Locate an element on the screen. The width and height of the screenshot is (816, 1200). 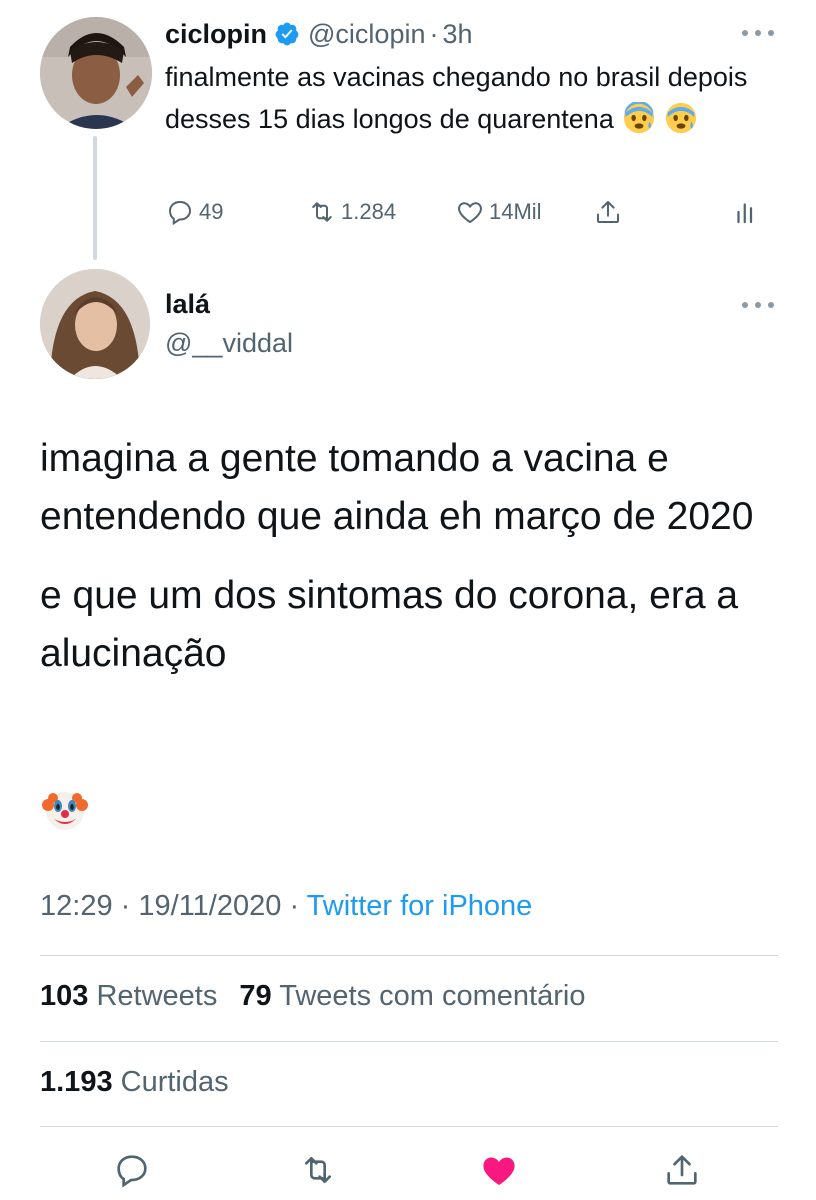
parent-timestamp: 3h is located at coordinates (457, 34).